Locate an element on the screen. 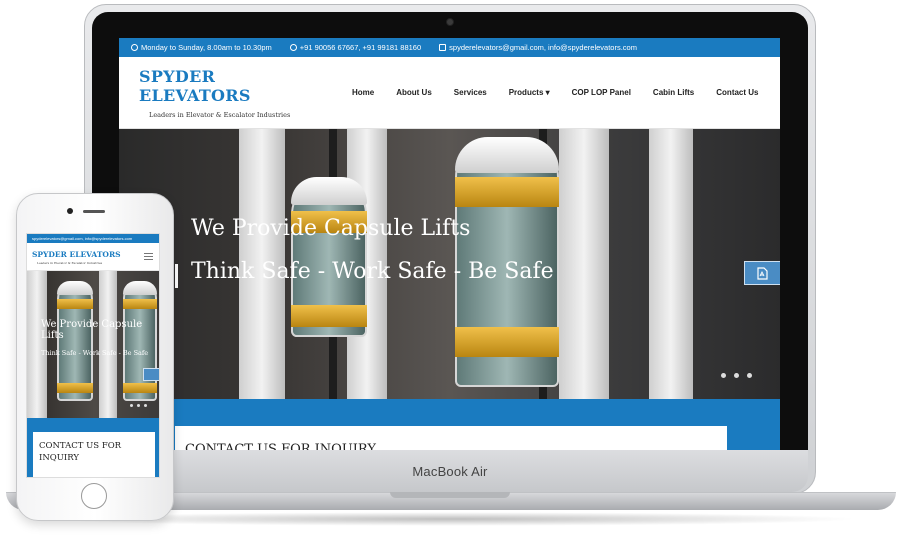 This screenshot has height=540, width=900. phone-text: +91 90056 67667, +91 99181 88160 is located at coordinates (360, 47).